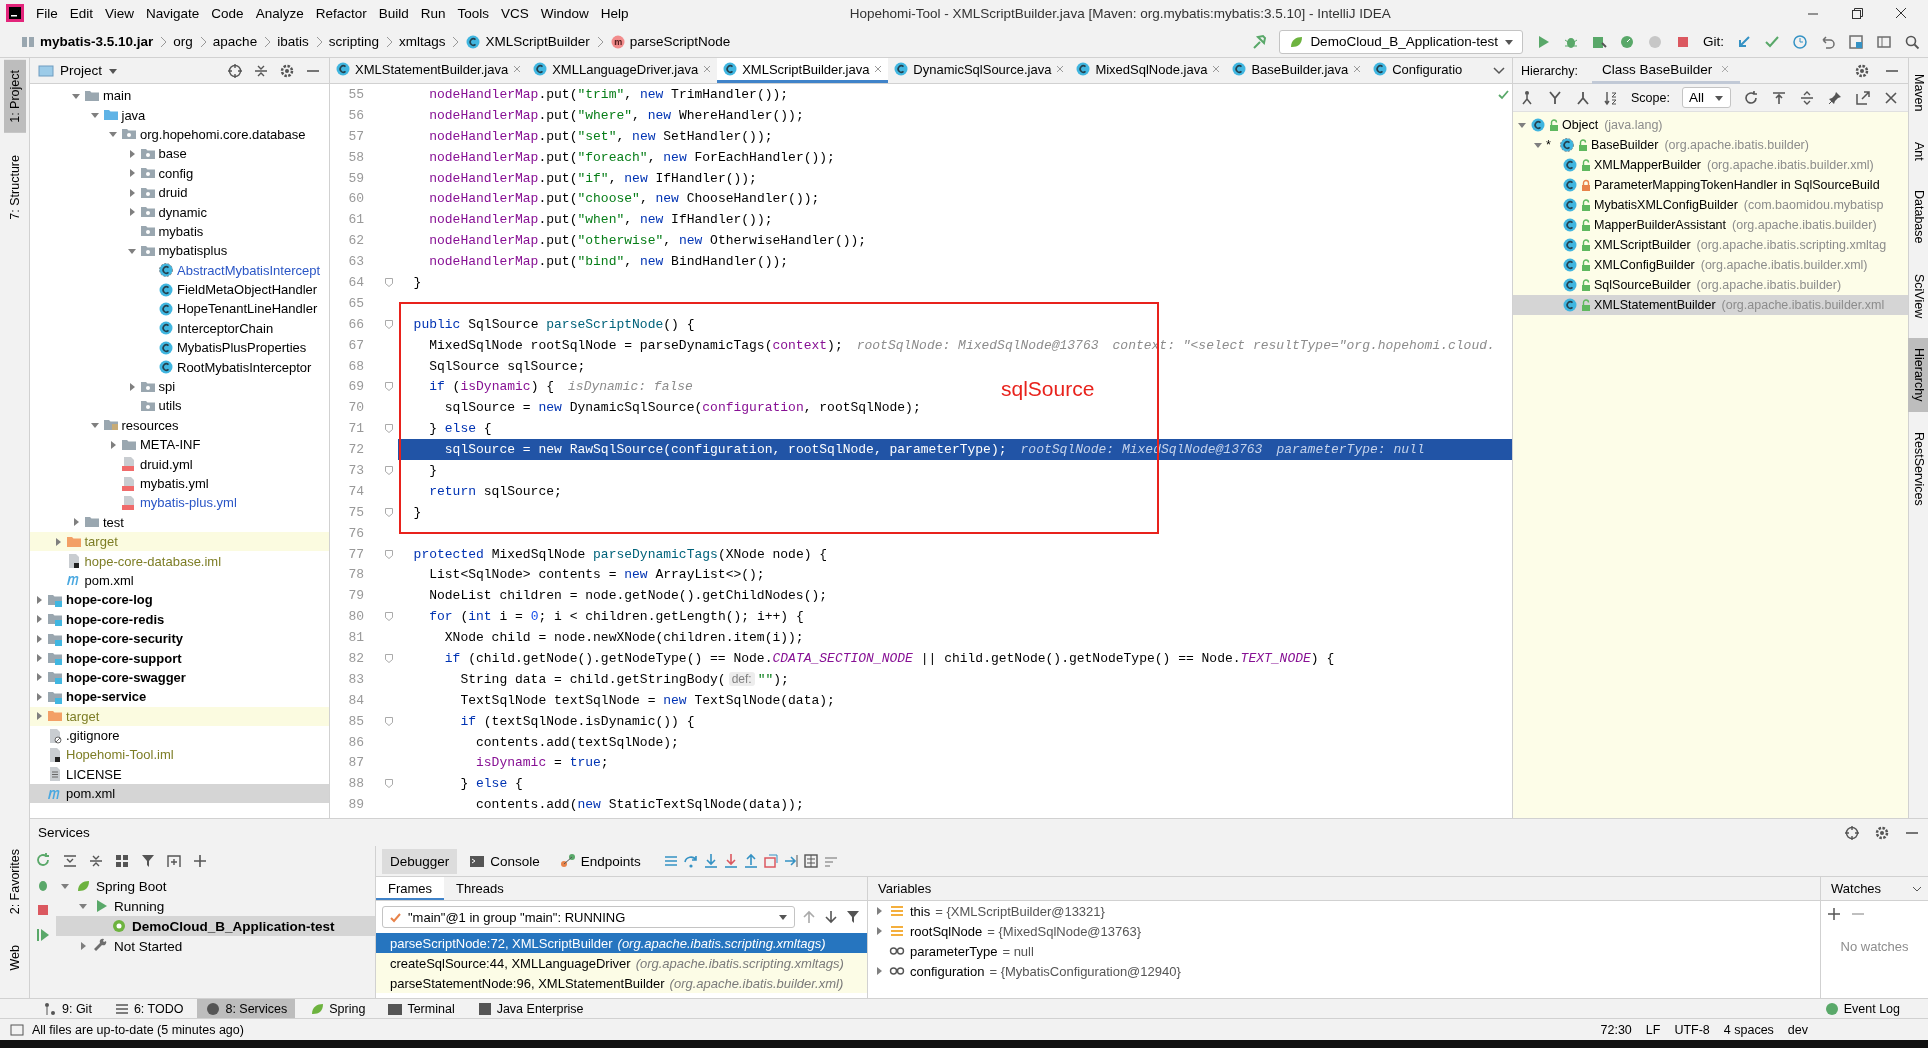  Describe the element at coordinates (179, 173) in the screenshot. I see `tree-row: config` at that location.